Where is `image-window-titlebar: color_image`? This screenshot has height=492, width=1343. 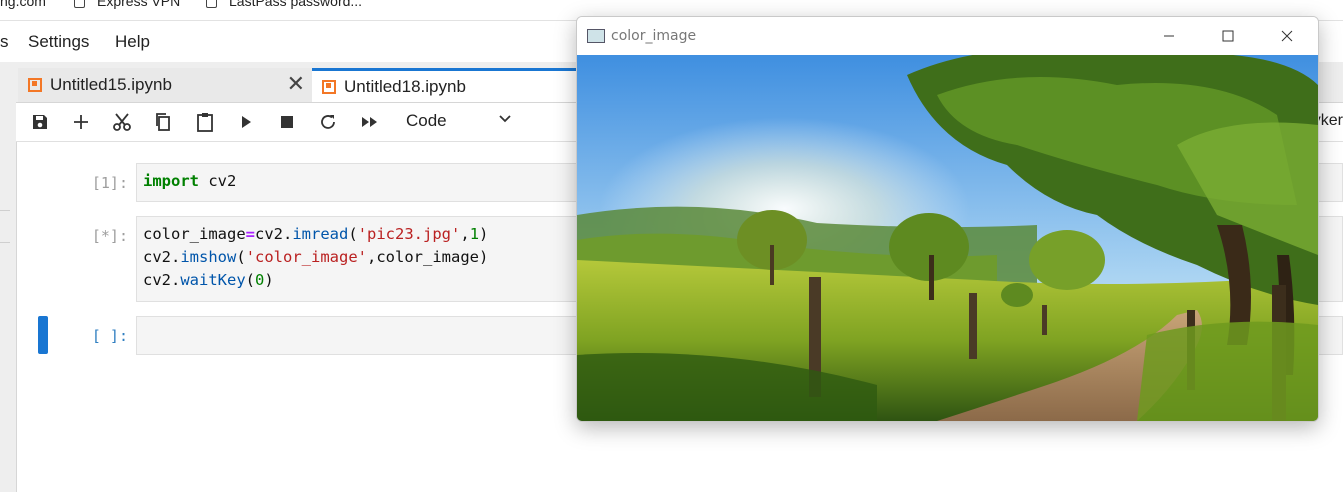
image-window-titlebar: color_image is located at coordinates (947, 36).